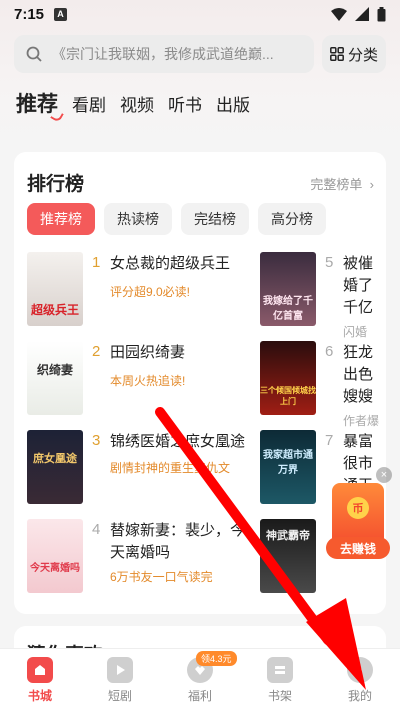 This screenshot has height=711, width=400. What do you see at coordinates (148, 352) in the screenshot?
I see `book-title: 田园织绮妻` at bounding box center [148, 352].